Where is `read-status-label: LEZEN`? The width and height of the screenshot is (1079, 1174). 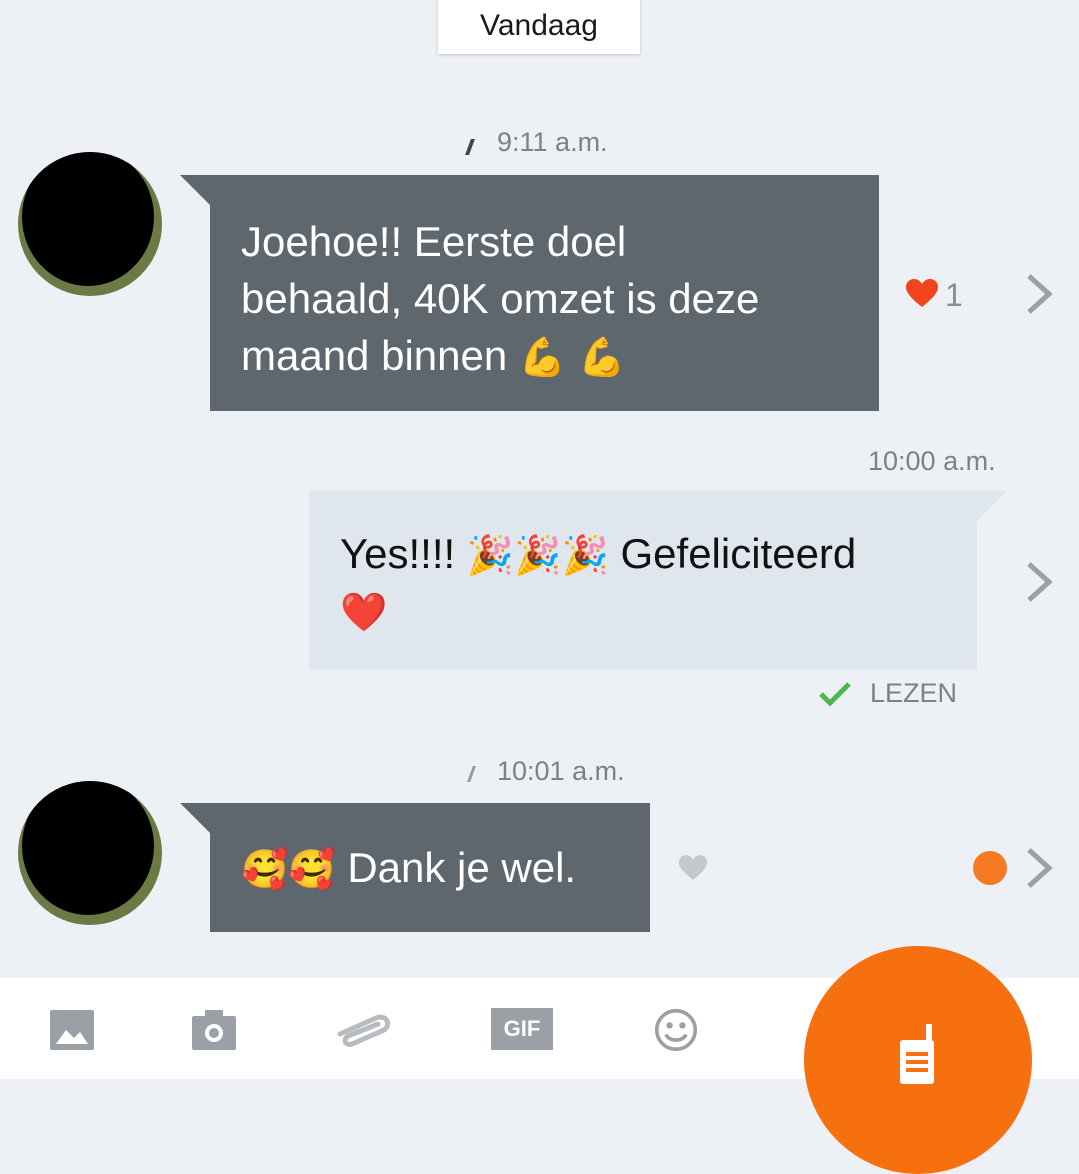
read-status-label: LEZEN is located at coordinates (914, 693).